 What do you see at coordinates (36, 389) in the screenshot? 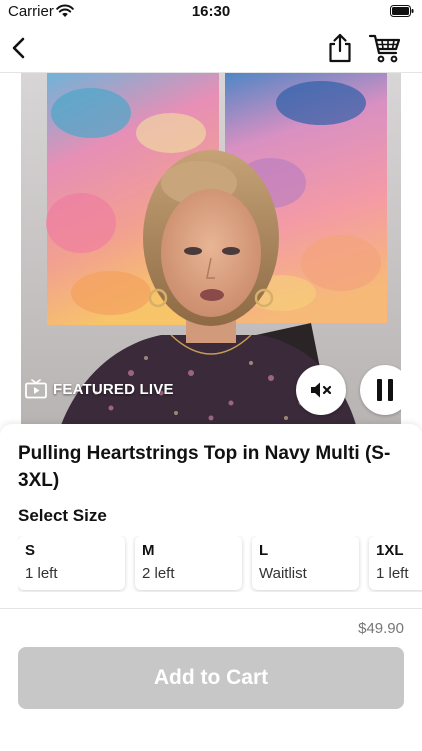
I see `tv-play-icon` at bounding box center [36, 389].